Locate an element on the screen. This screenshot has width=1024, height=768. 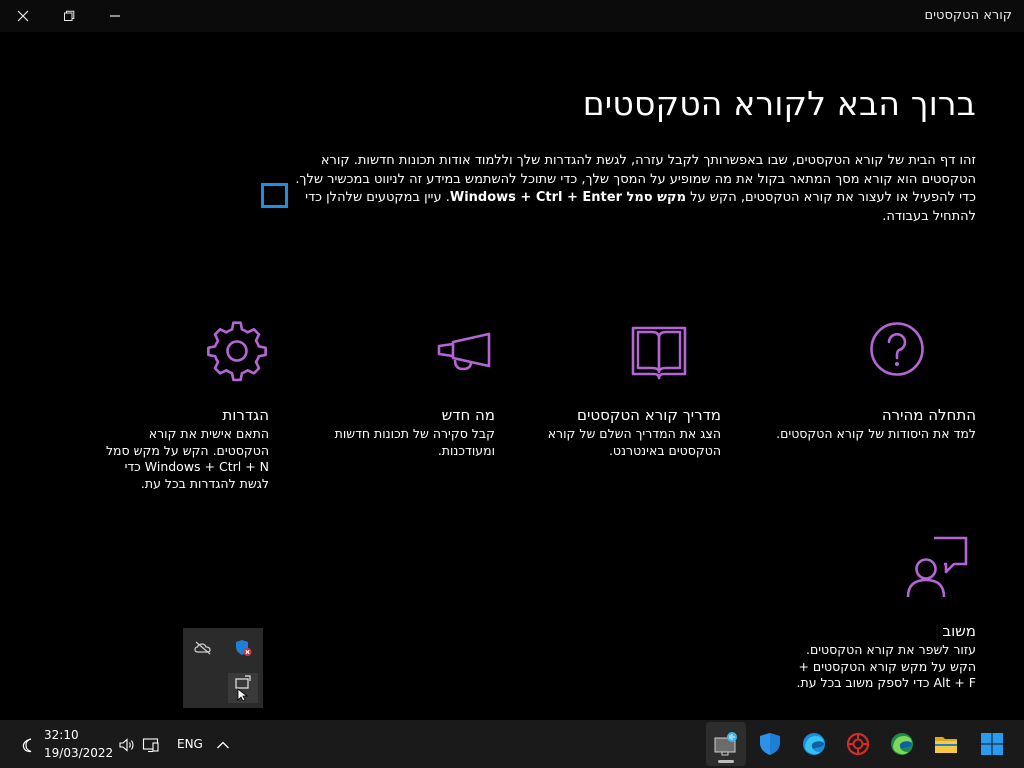
taskbar-app-narrator is located at coordinates (726, 744).